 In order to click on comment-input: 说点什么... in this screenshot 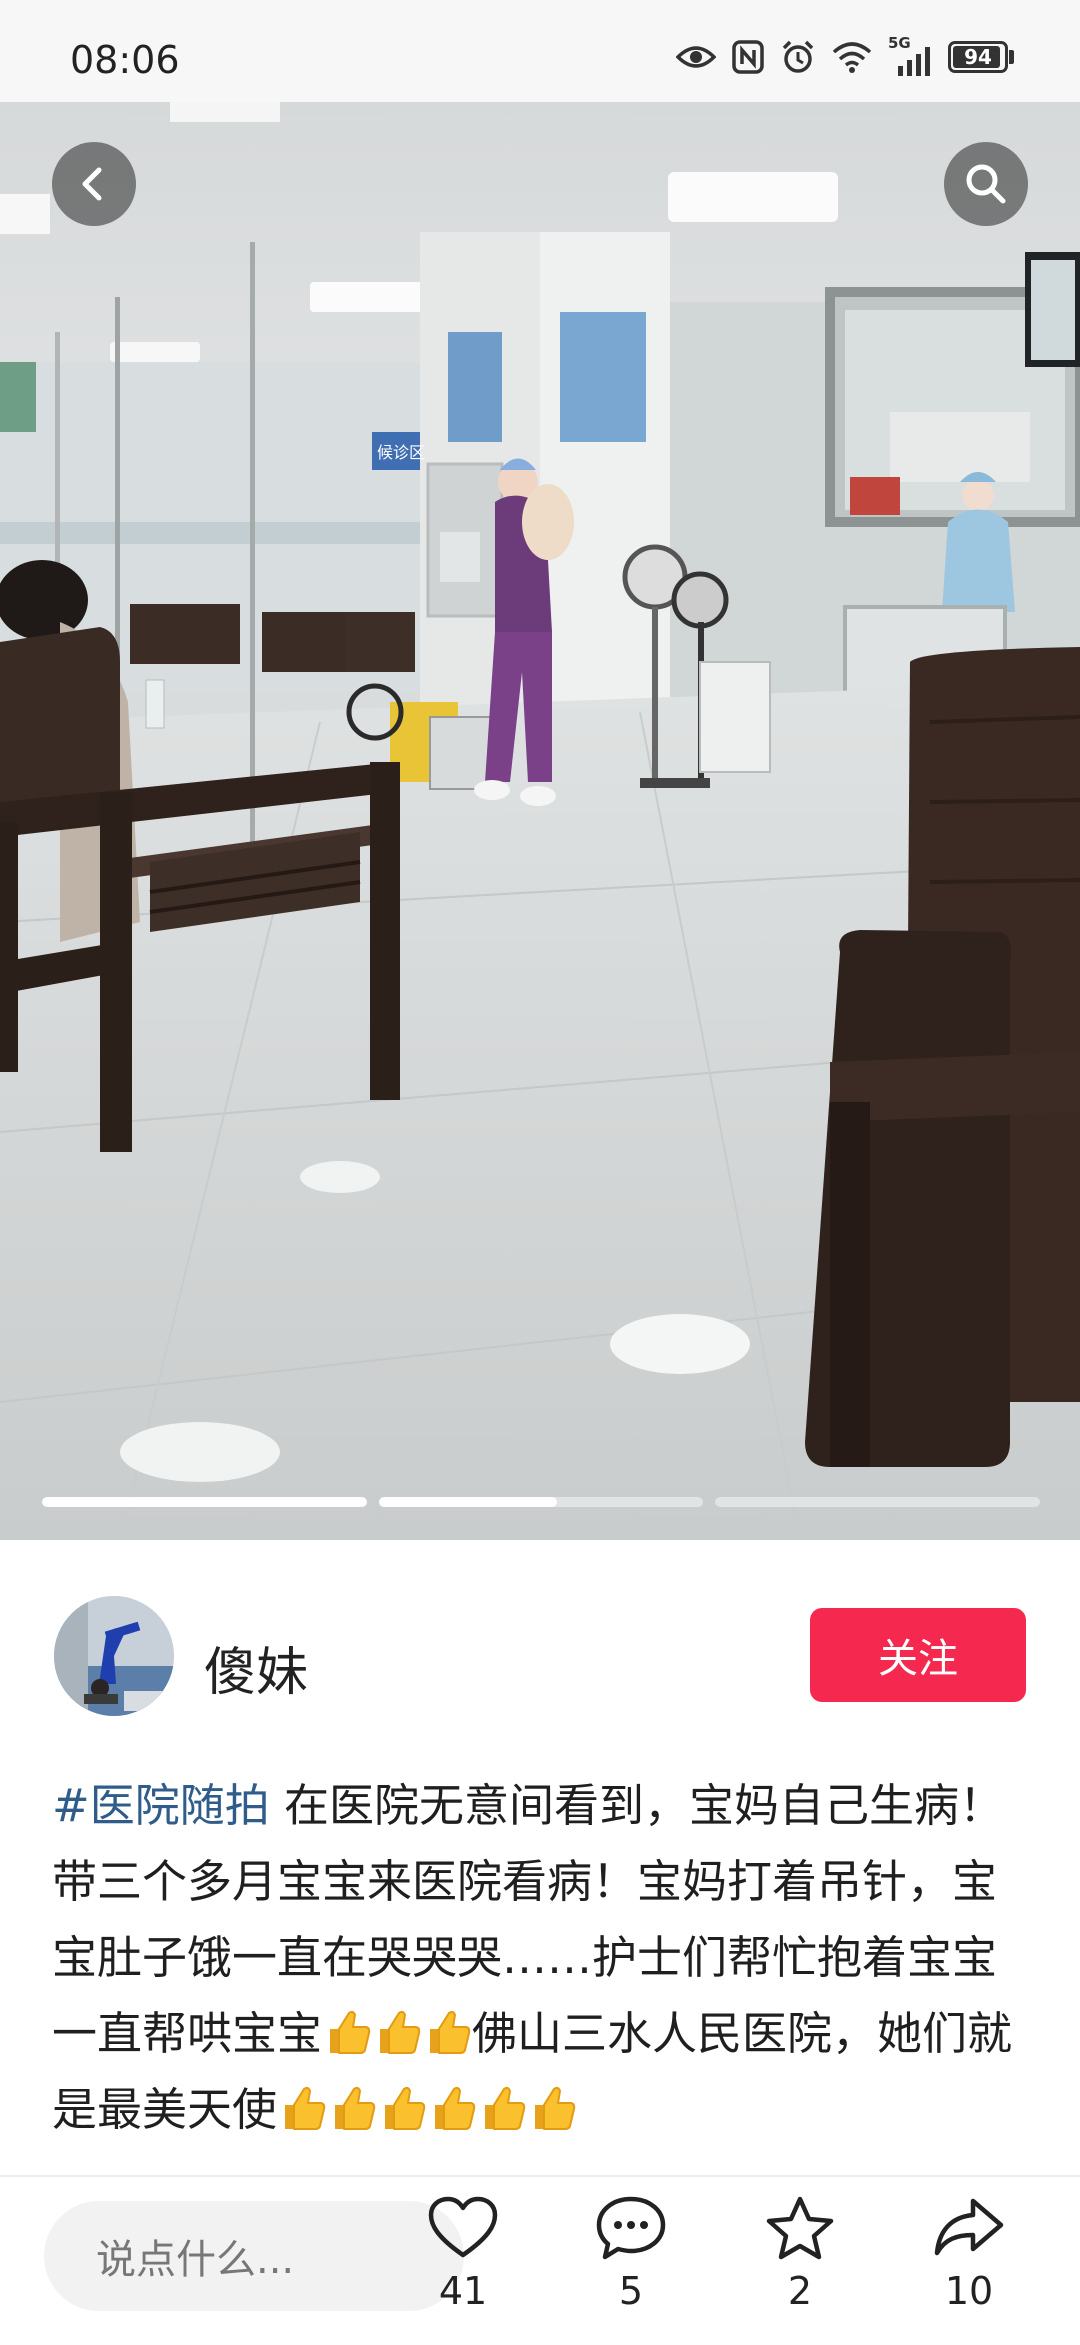, I will do `click(254, 2256)`.